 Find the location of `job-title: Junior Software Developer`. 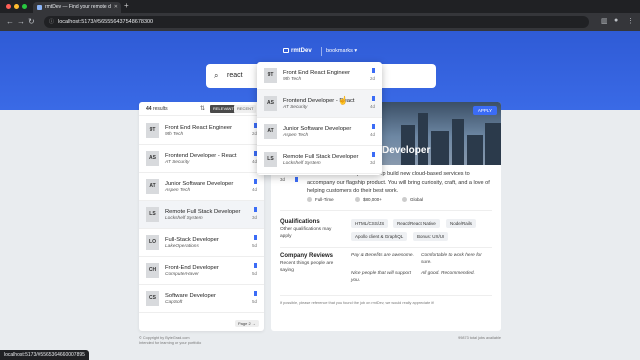

job-title: Junior Software Developer is located at coordinates (199, 184).